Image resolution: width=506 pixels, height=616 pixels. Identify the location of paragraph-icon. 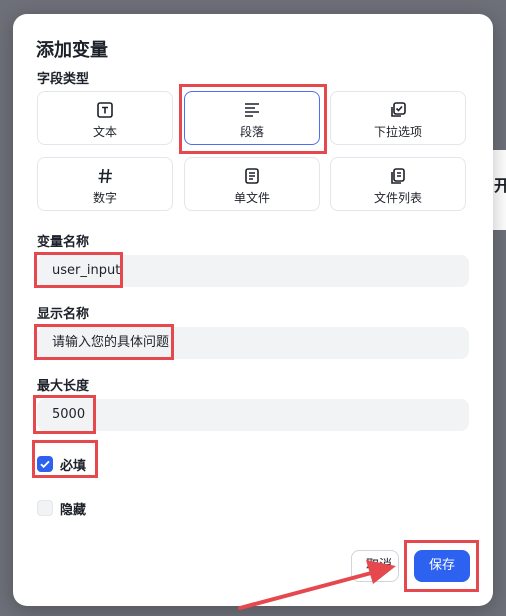
(252, 110).